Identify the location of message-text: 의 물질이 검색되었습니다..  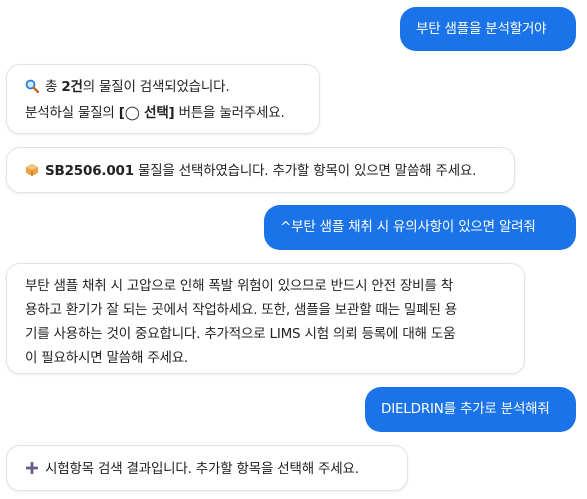
(156, 87).